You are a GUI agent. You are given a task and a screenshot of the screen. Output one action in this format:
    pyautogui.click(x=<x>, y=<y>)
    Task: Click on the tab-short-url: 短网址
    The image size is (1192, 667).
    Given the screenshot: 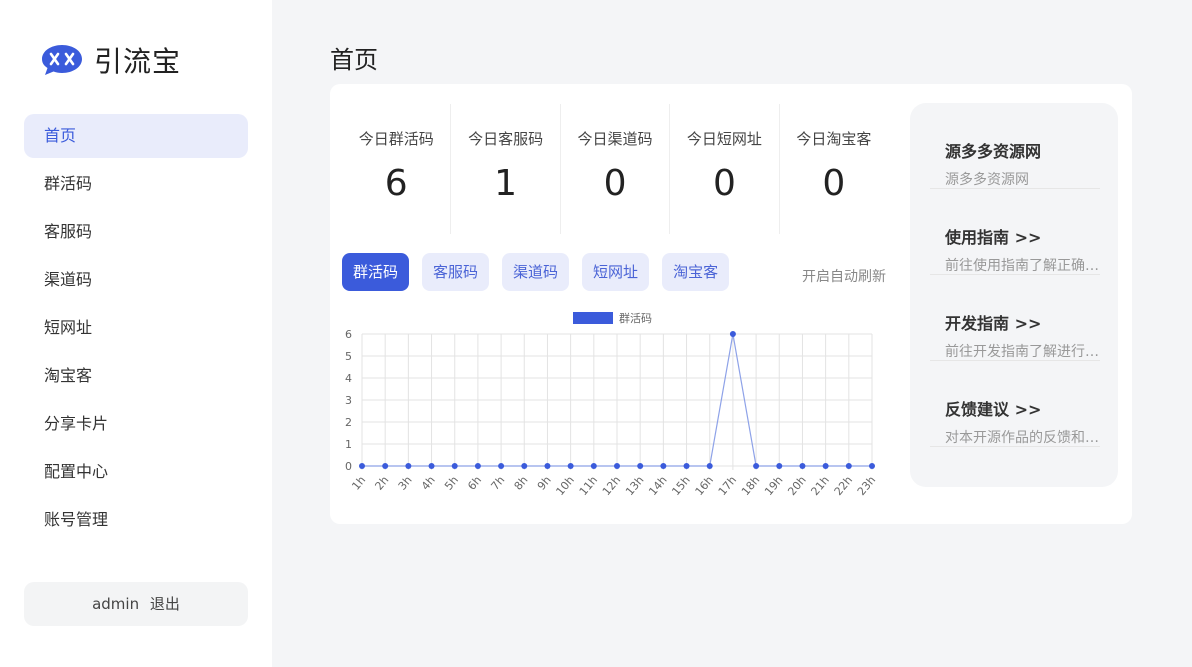 What is the action you would take?
    pyautogui.click(x=616, y=272)
    